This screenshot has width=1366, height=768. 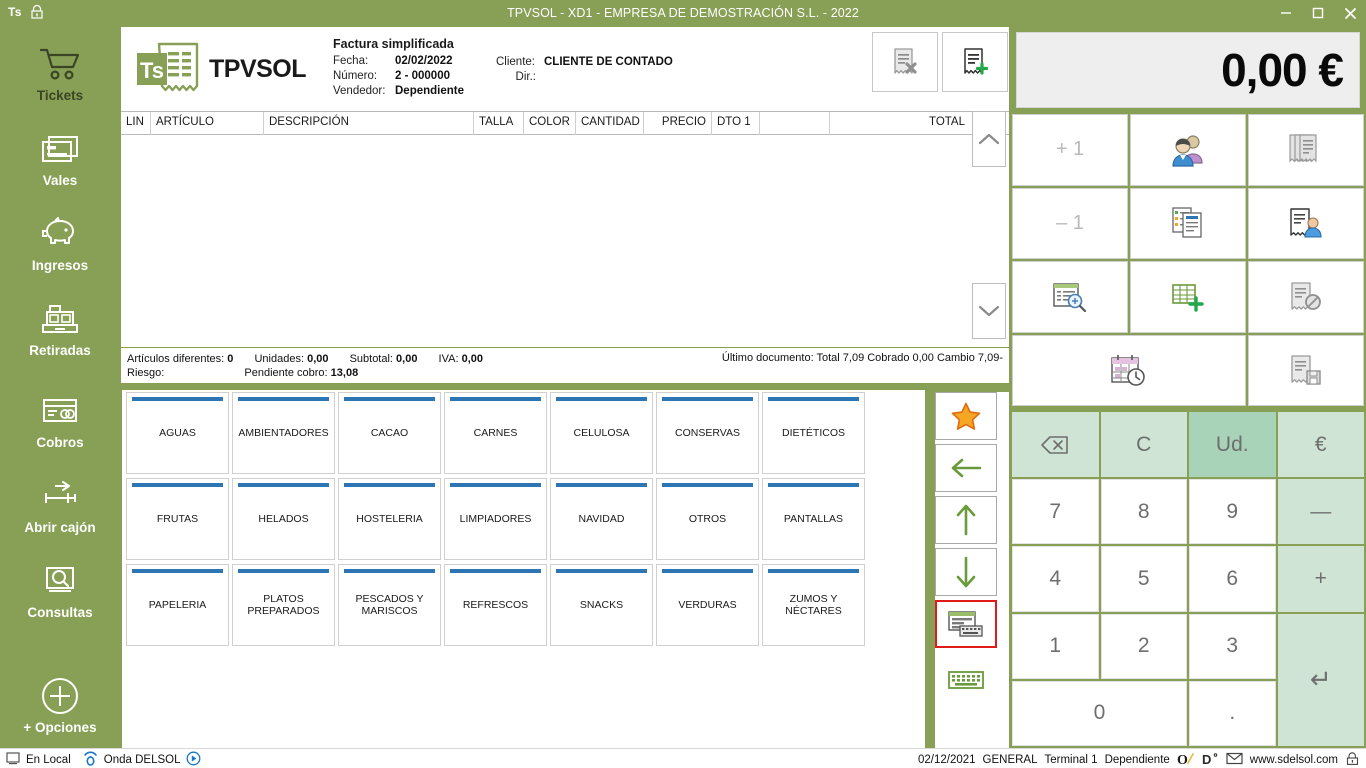 I want to click on category-button: OTROS, so click(x=707, y=519).